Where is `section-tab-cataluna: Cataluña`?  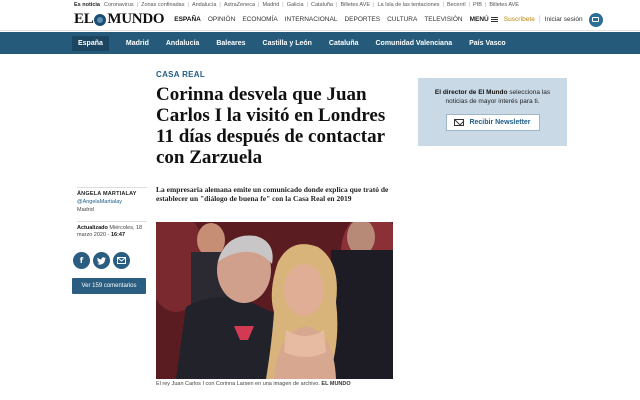
section-tab-cataluna: Cataluña is located at coordinates (344, 43).